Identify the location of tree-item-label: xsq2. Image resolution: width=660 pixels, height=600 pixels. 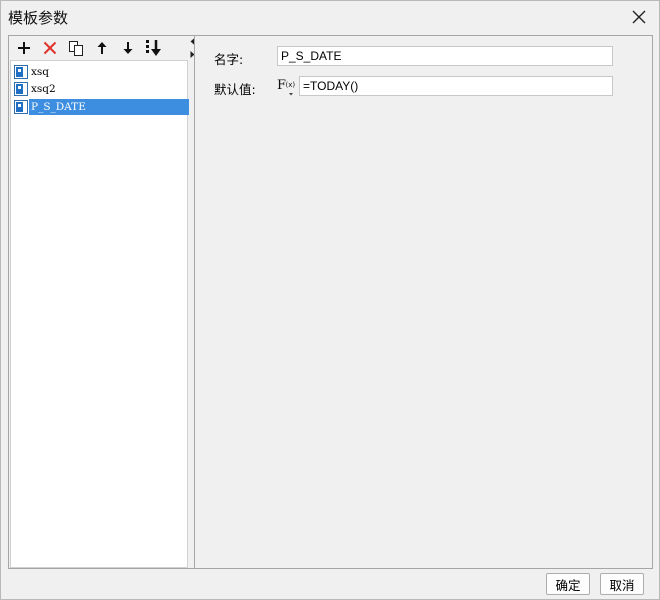
(43, 88).